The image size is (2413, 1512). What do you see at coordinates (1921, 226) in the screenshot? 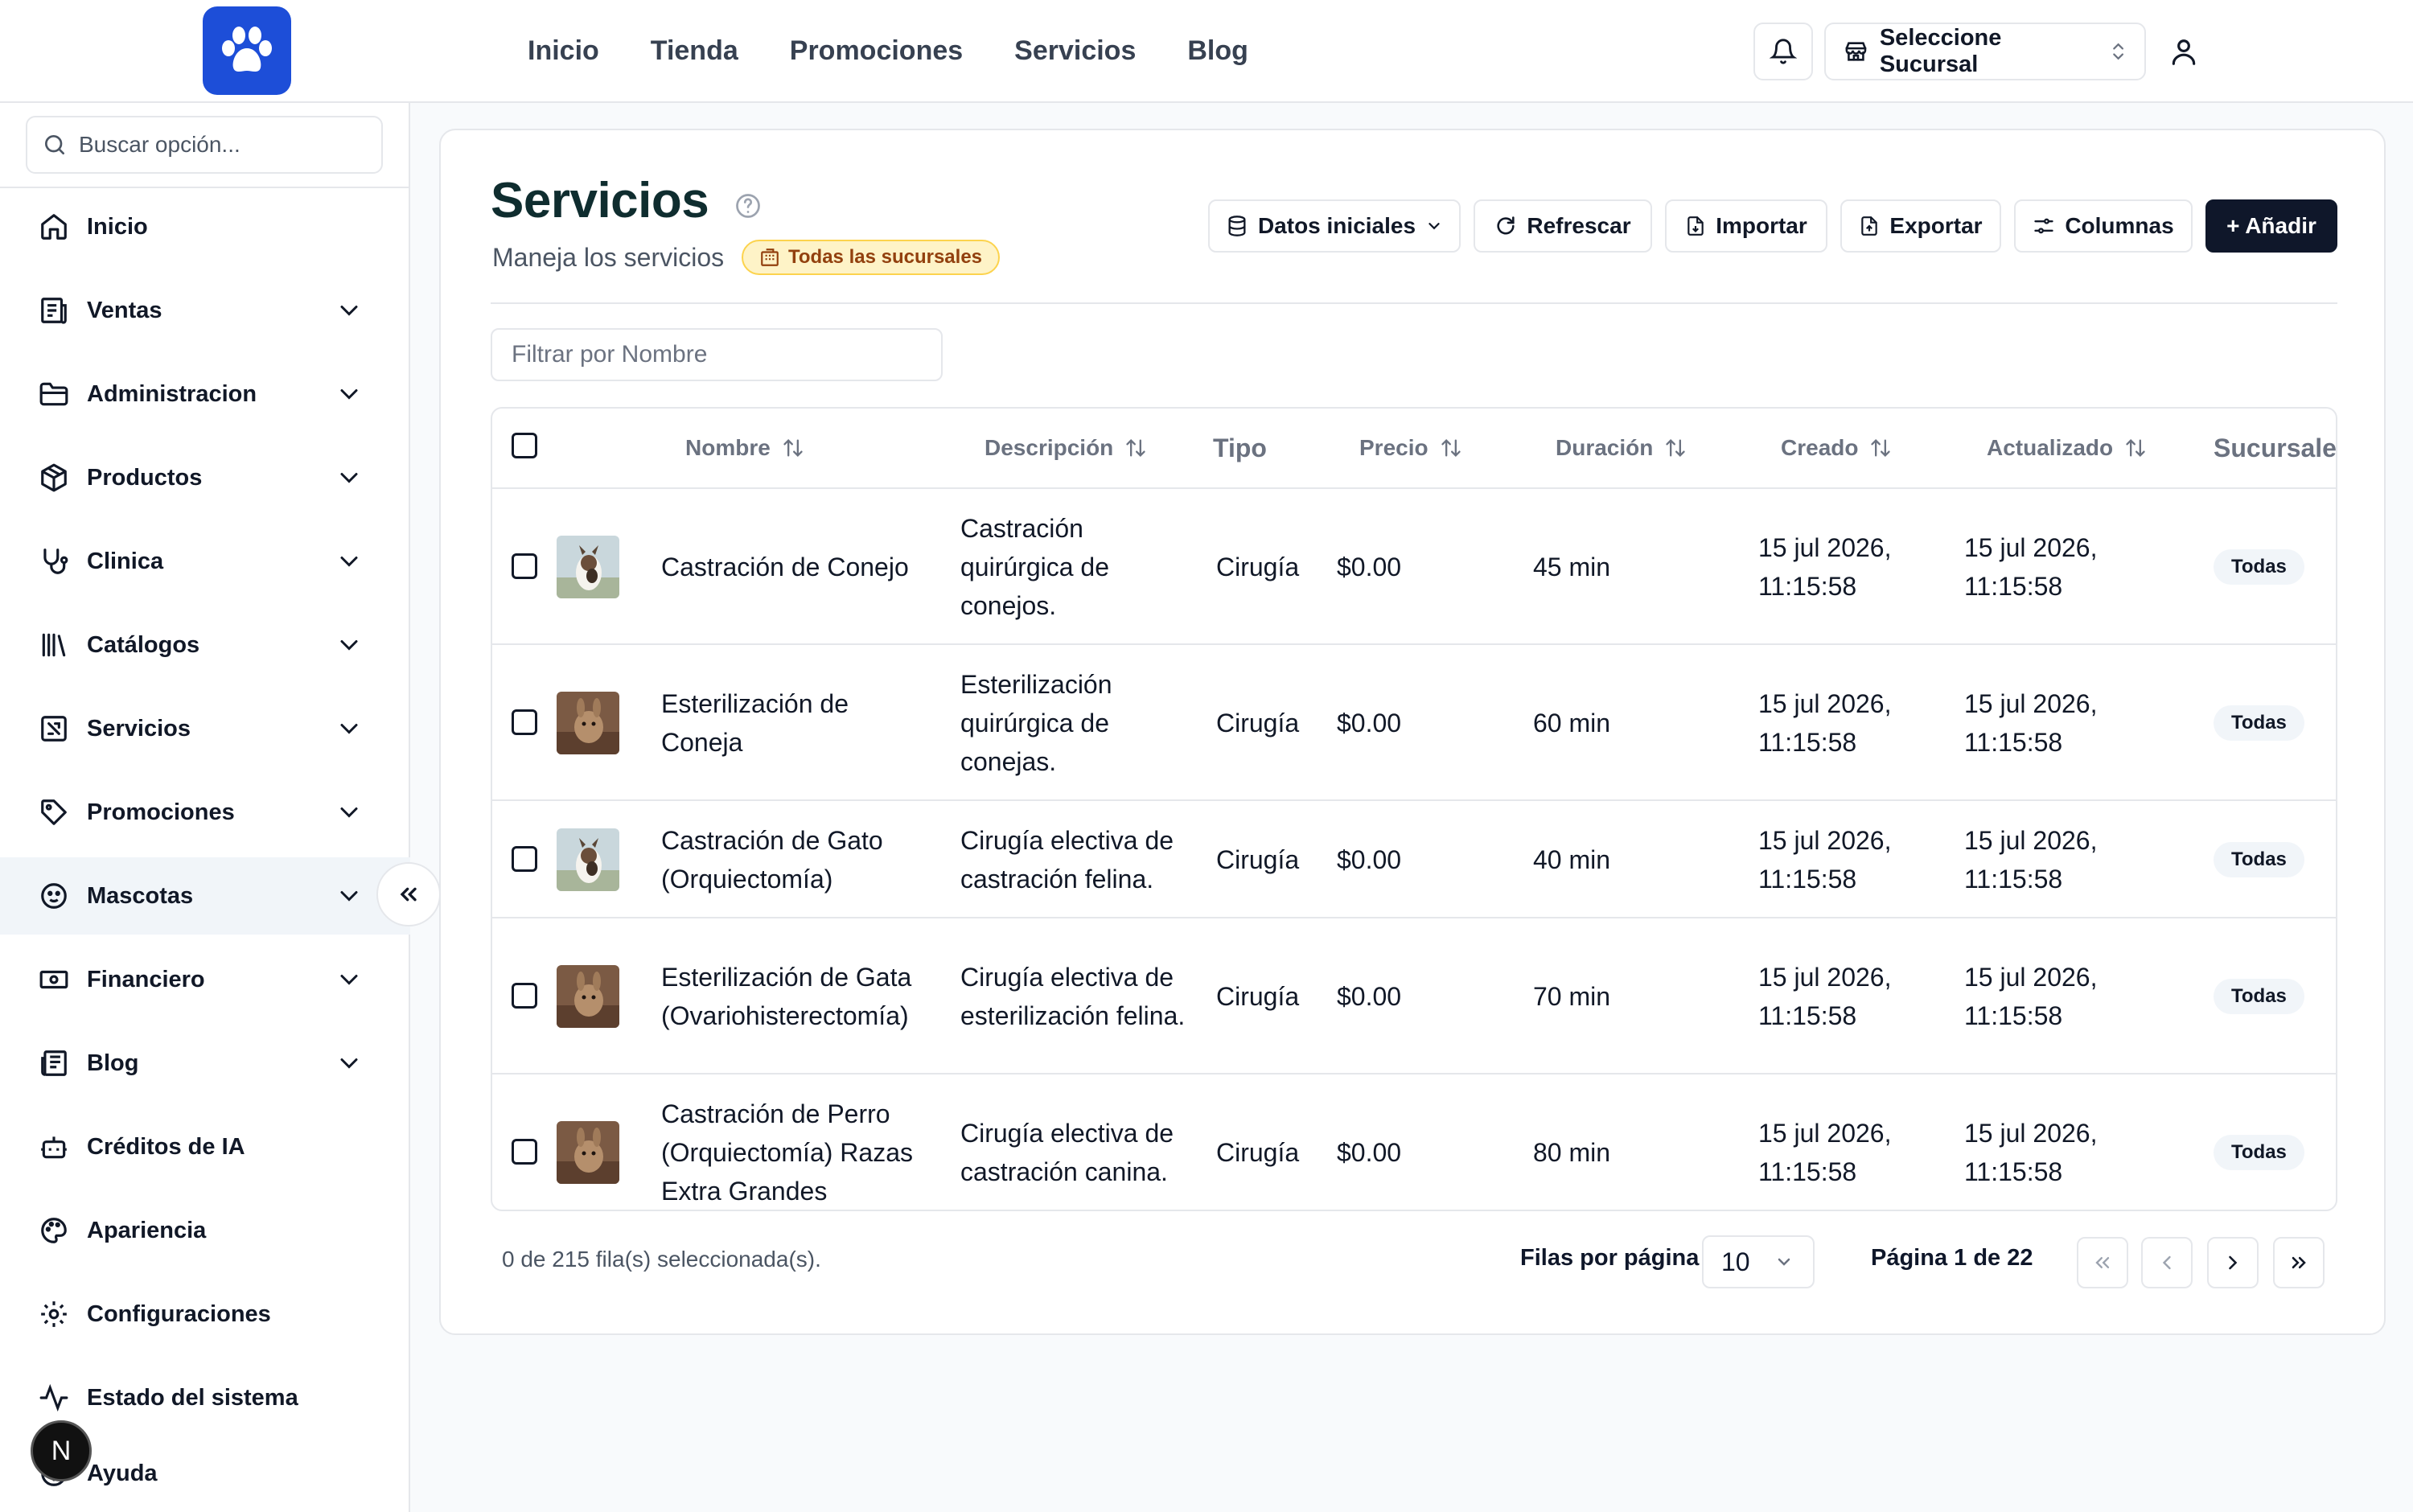
I see `export-button: Exportar` at bounding box center [1921, 226].